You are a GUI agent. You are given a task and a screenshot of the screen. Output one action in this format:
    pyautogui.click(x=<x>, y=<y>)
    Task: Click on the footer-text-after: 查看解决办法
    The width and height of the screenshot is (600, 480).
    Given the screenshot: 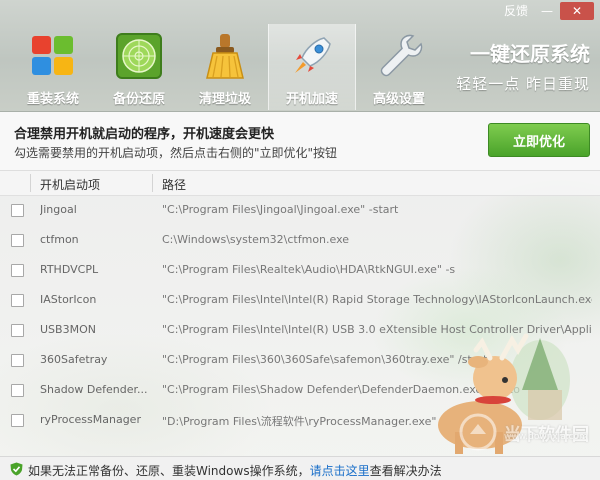 What is the action you would take?
    pyautogui.click(x=405, y=471)
    